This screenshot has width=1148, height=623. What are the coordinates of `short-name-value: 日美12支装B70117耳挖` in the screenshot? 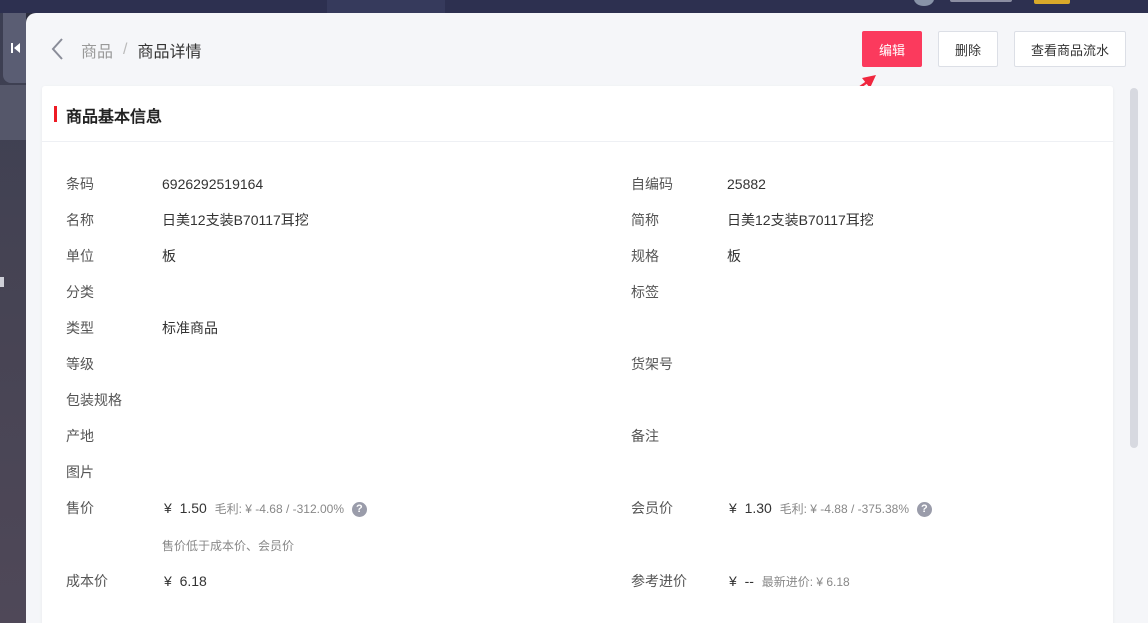 It's located at (800, 220).